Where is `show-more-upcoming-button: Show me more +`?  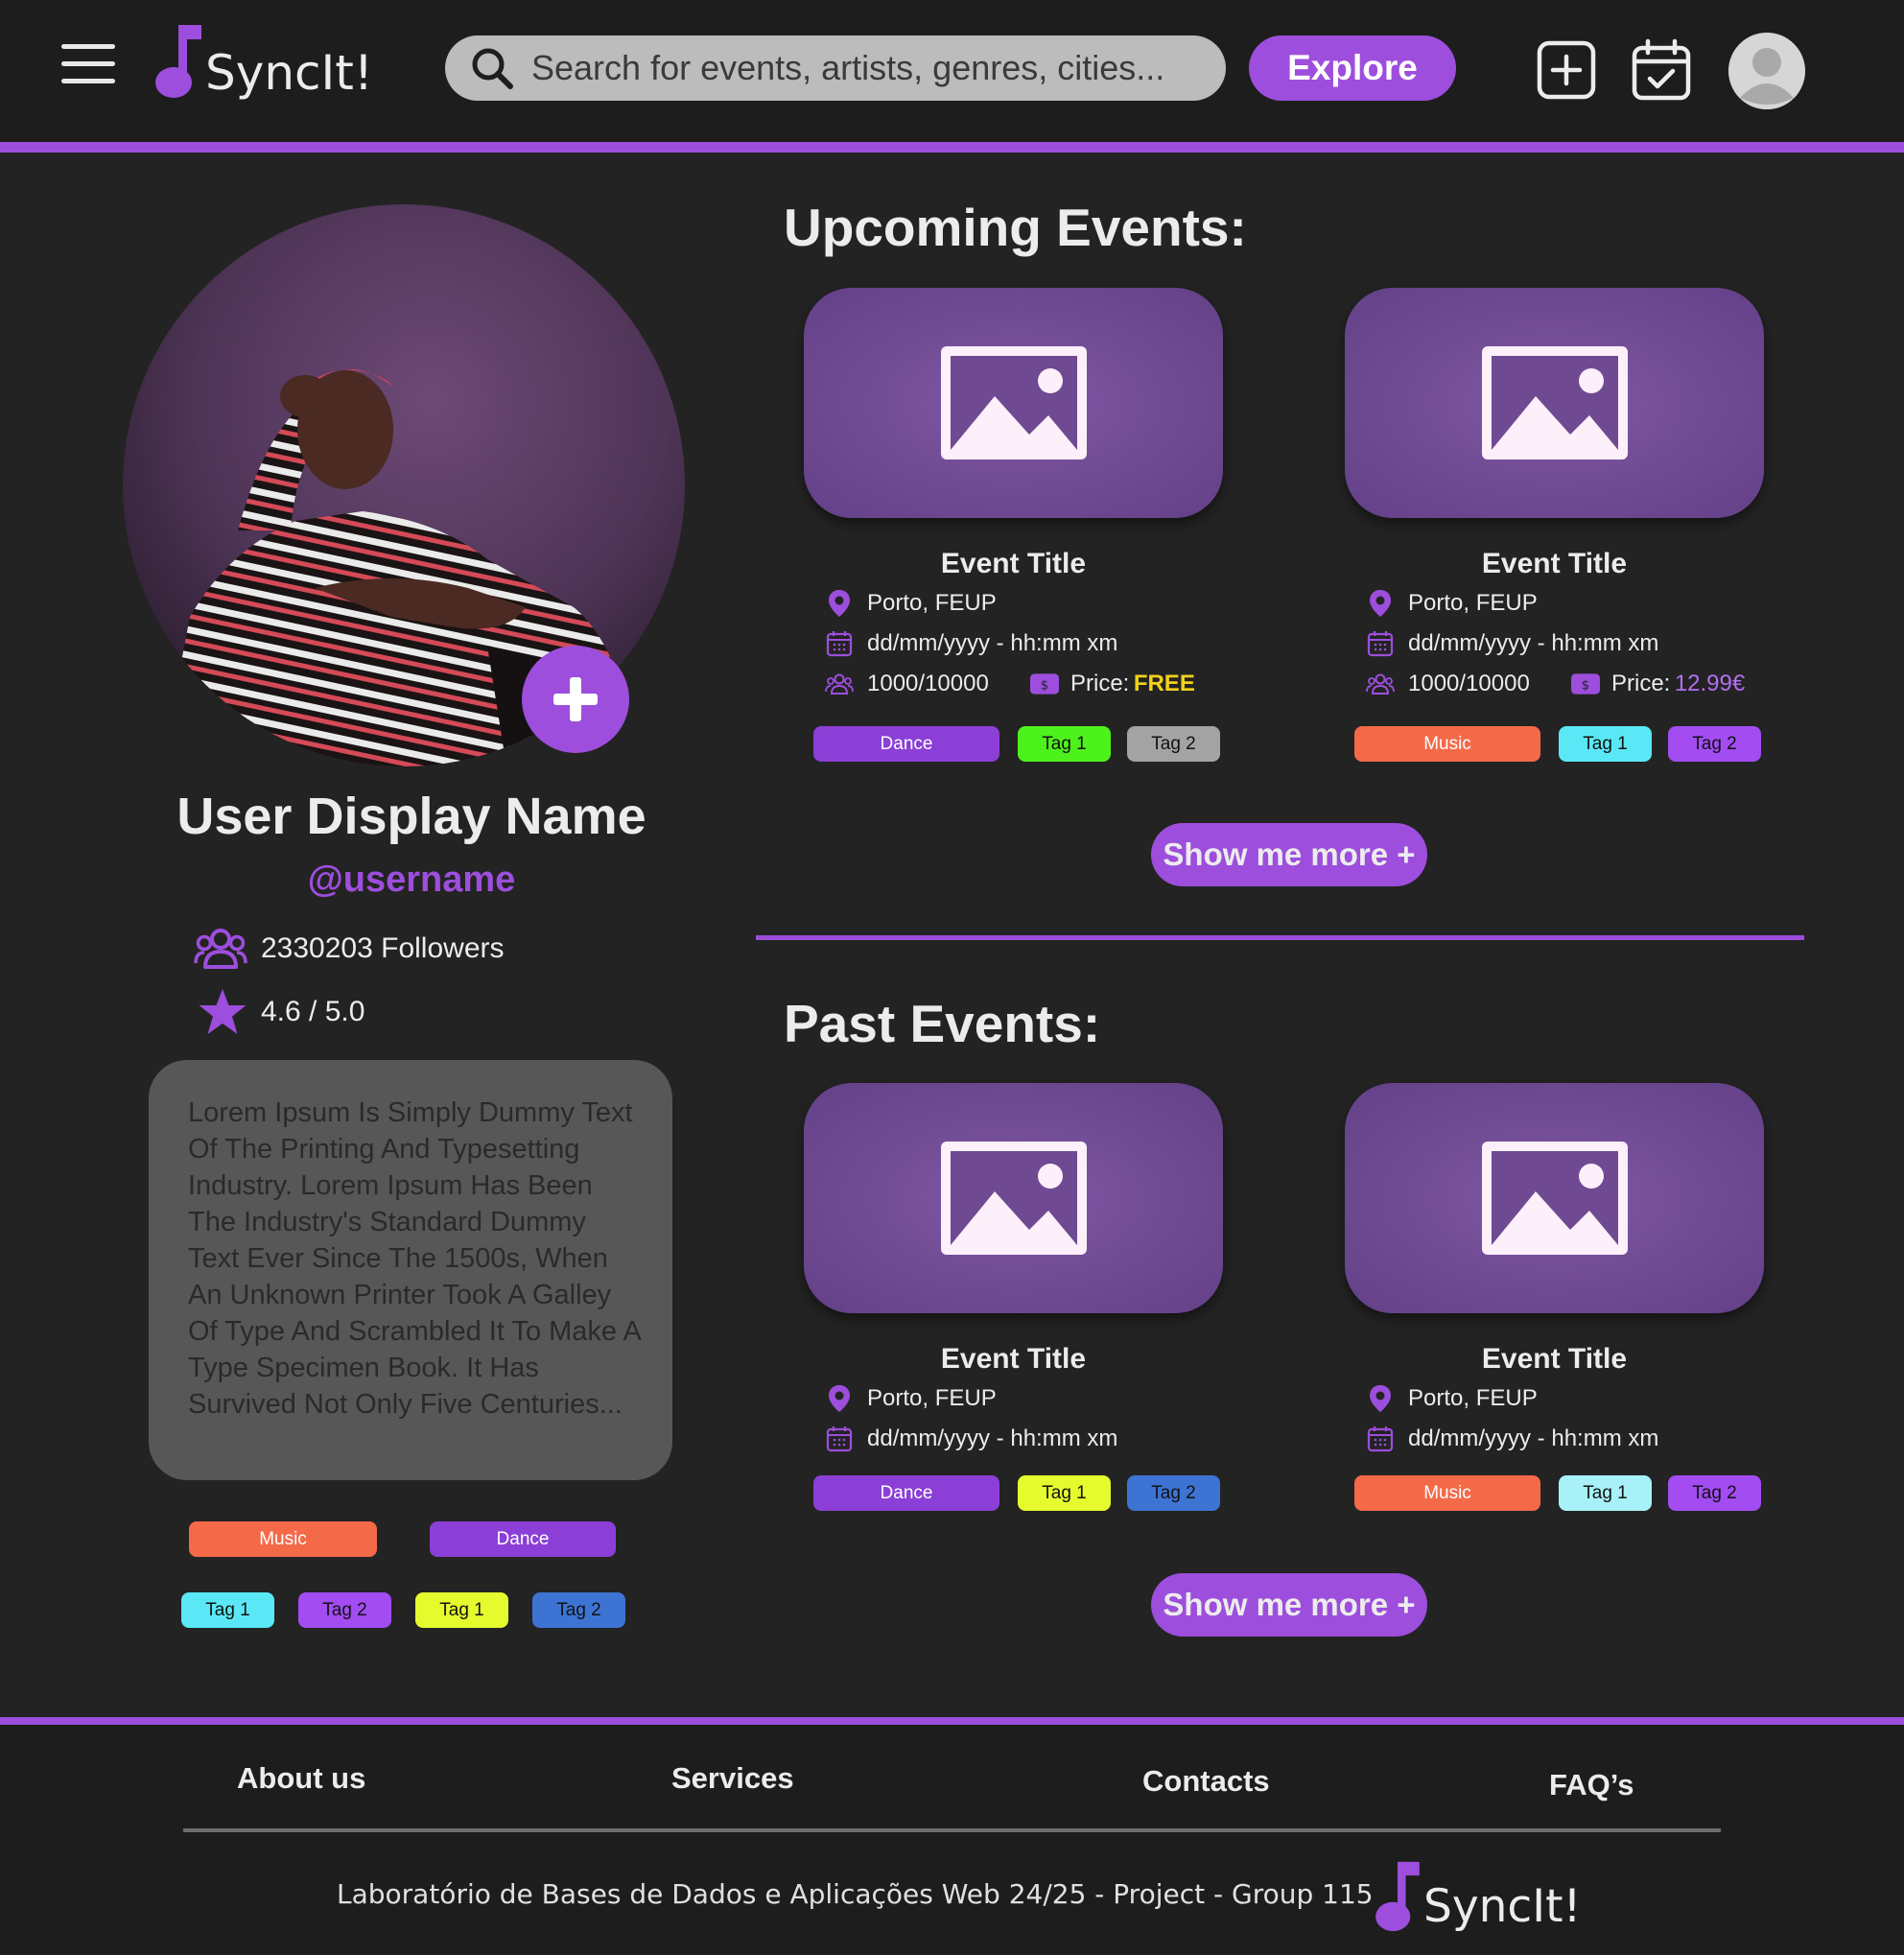 show-more-upcoming-button: Show me more + is located at coordinates (1289, 854).